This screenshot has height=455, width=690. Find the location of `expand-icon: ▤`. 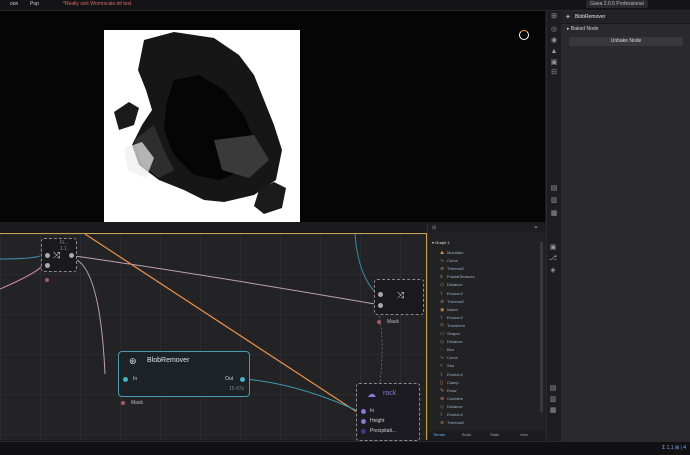

expand-icon: ▤ is located at coordinates (554, 189).